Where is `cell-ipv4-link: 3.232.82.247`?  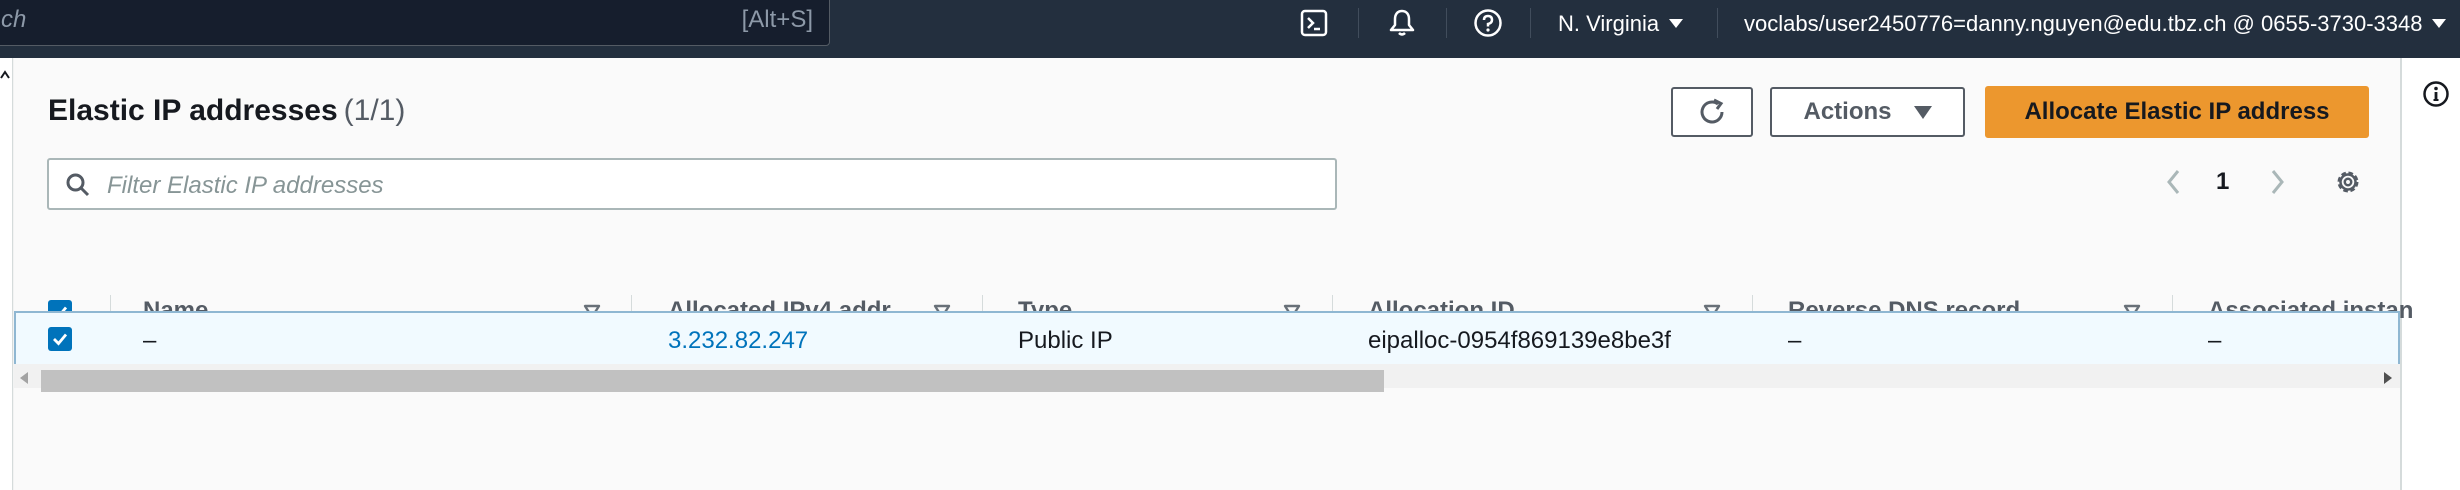
cell-ipv4-link: 3.232.82.247 is located at coordinates (738, 341).